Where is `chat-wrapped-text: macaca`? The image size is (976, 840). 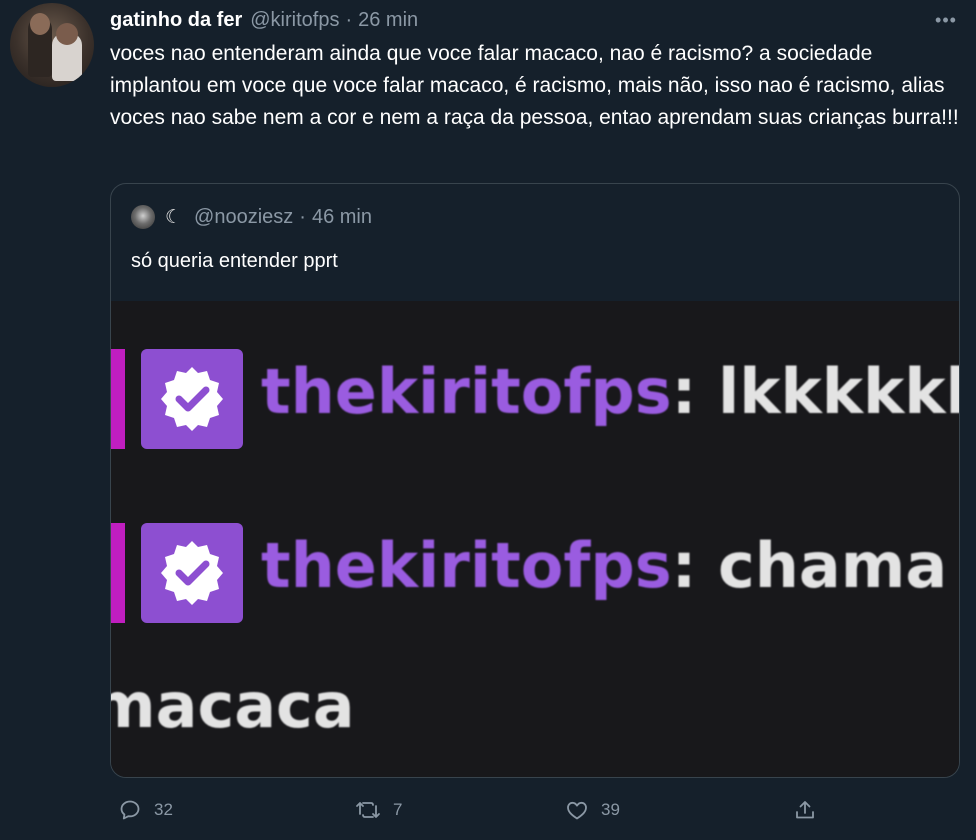
chat-wrapped-text: macaca is located at coordinates (233, 705).